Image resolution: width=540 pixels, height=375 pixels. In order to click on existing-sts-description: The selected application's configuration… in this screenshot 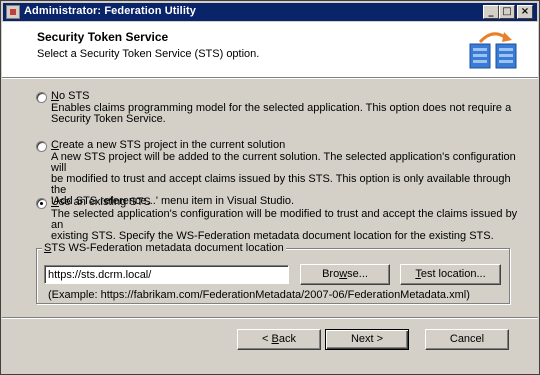, I will do `click(284, 225)`.